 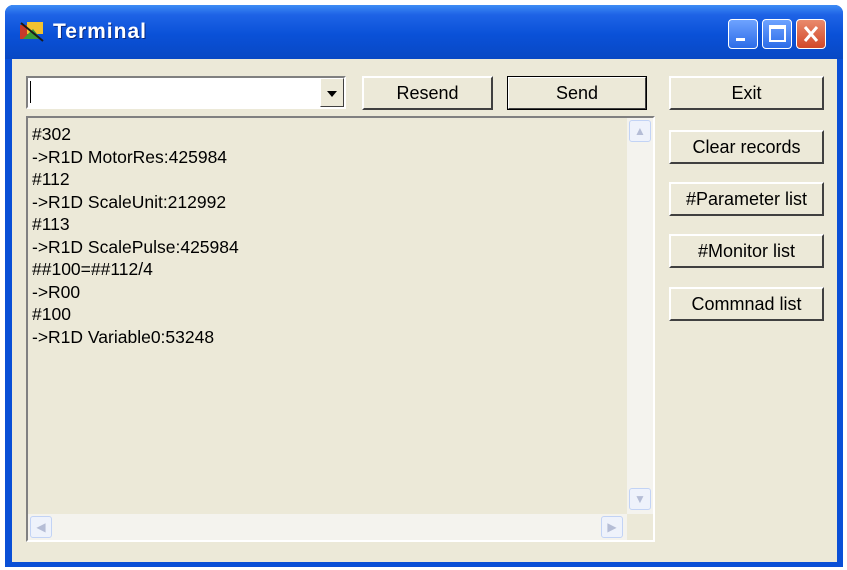 I want to click on scroll-down-icon: ▼, so click(x=640, y=499).